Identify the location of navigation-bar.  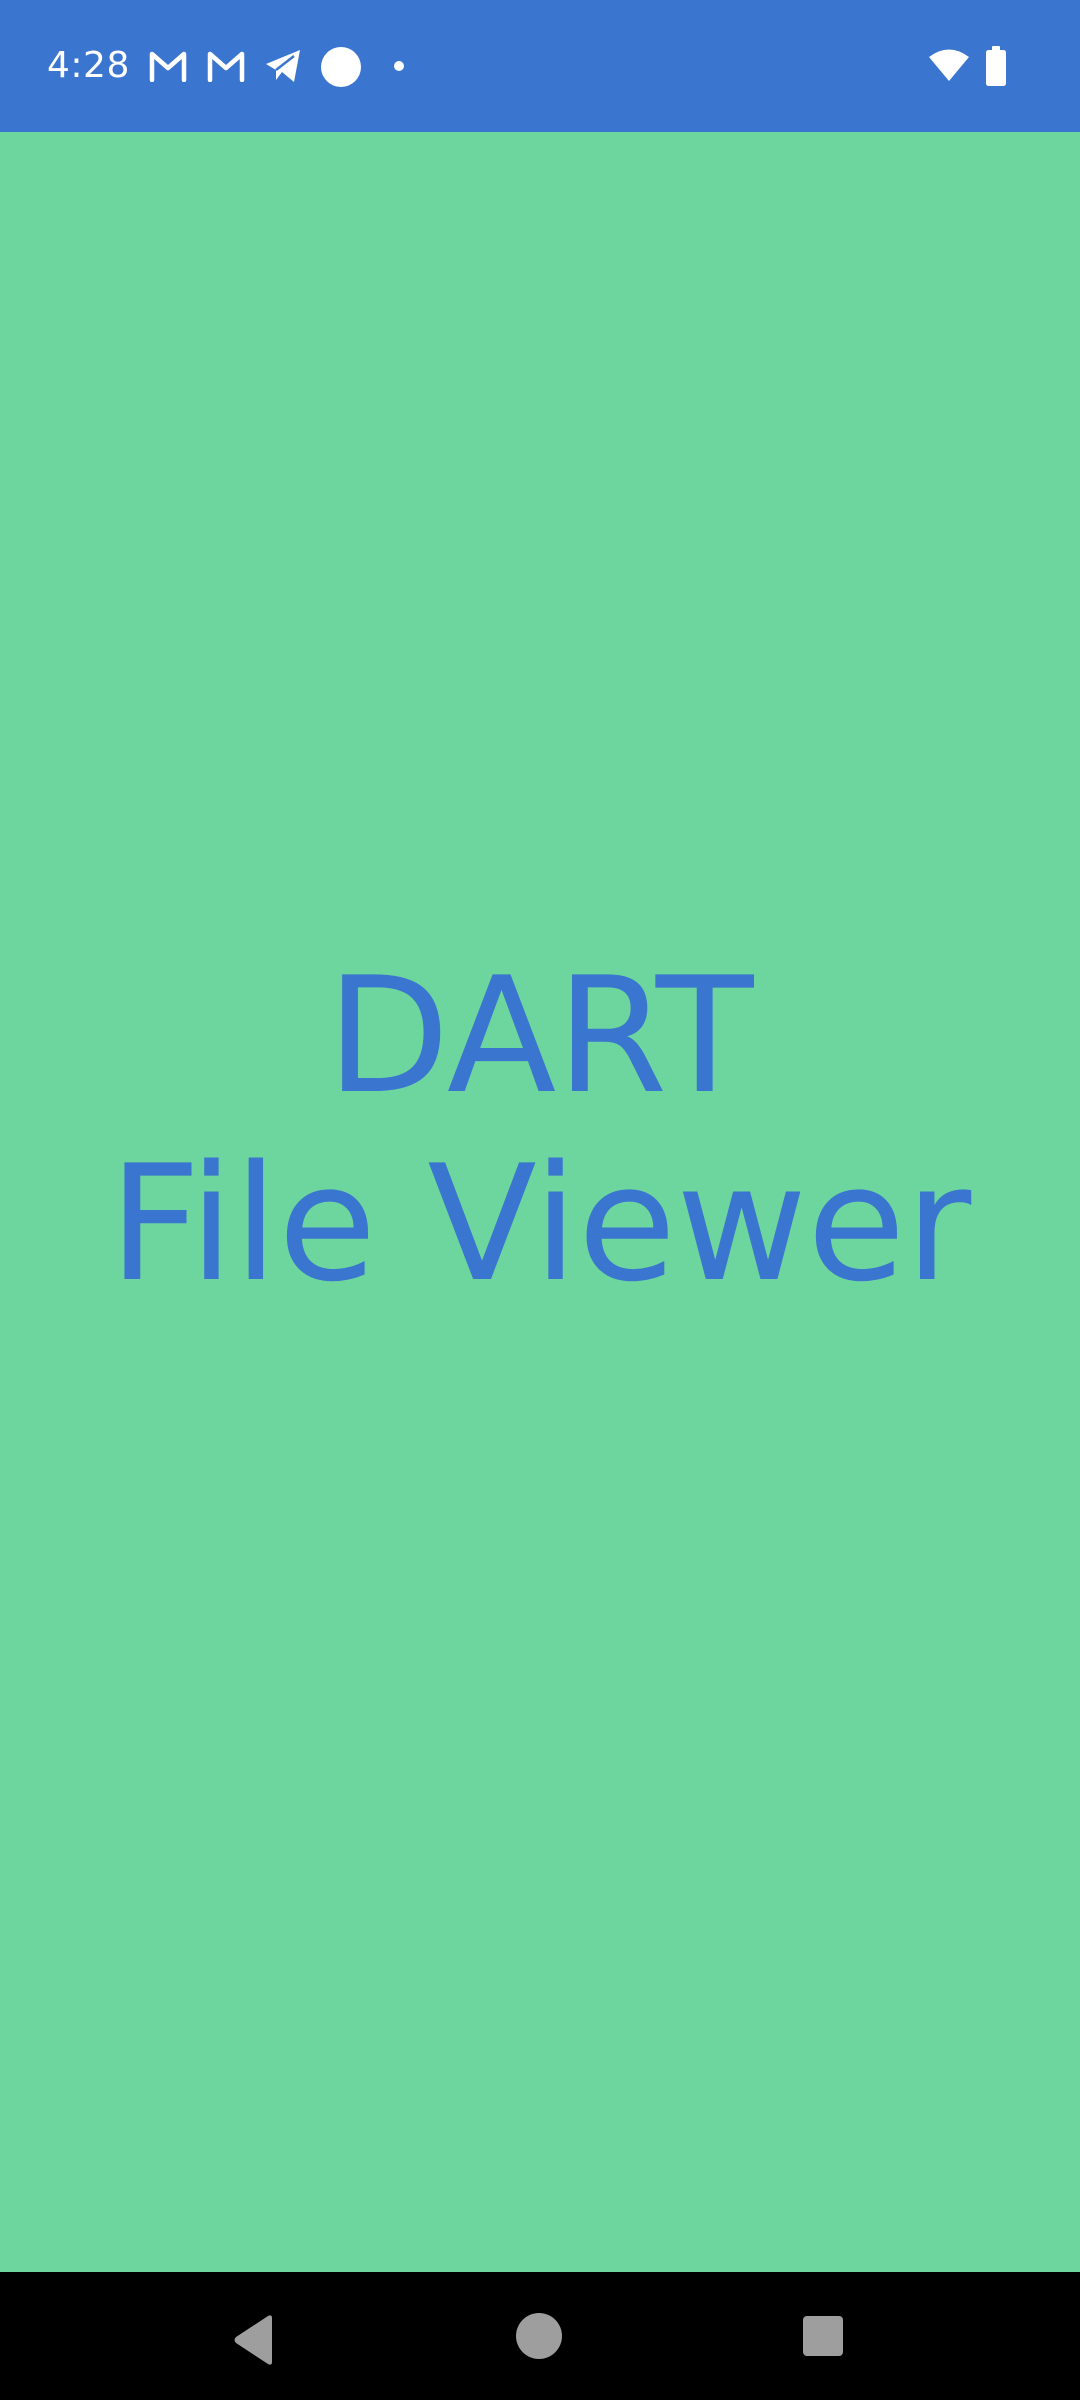
(540, 2336).